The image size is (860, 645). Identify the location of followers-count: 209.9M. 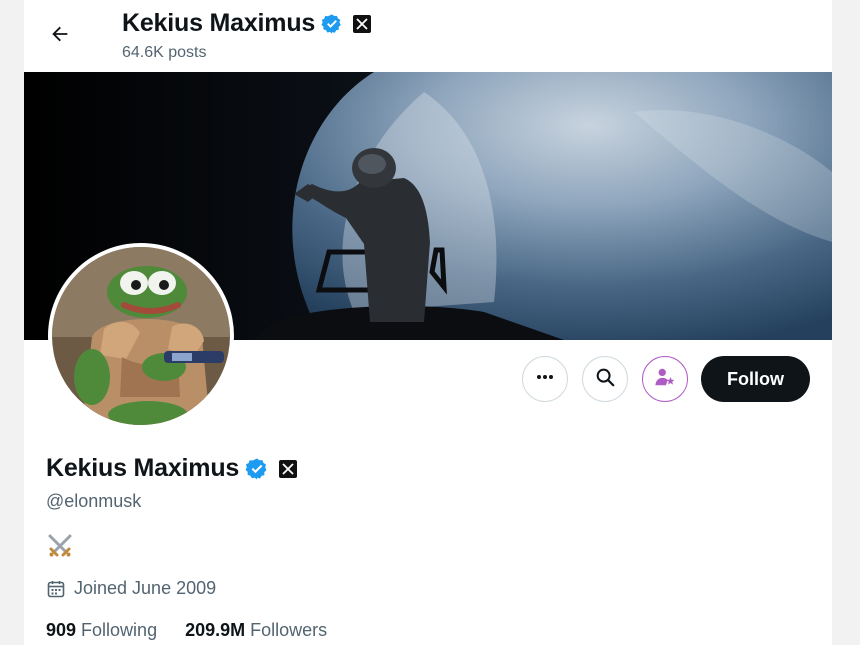
(215, 630).